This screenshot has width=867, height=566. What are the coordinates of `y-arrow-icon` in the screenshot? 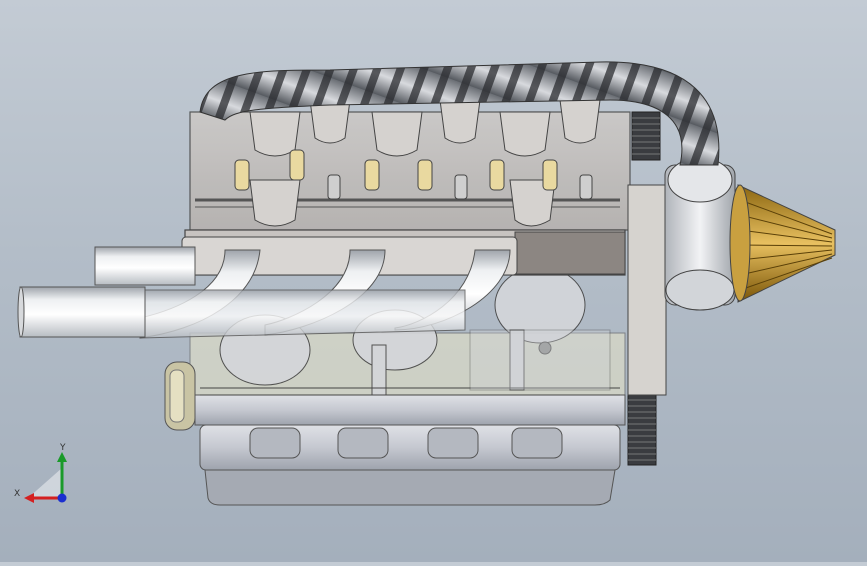 It's located at (62, 457).